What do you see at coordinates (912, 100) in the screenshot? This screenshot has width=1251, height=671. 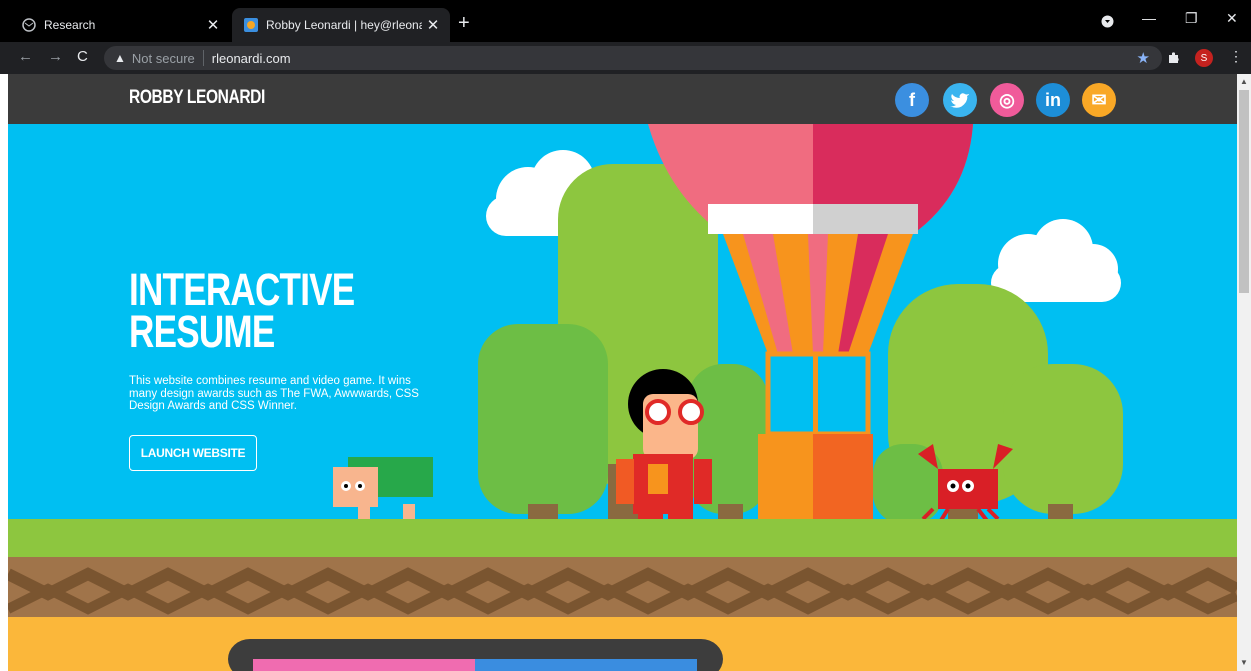 I see `facebook-icon: f` at bounding box center [912, 100].